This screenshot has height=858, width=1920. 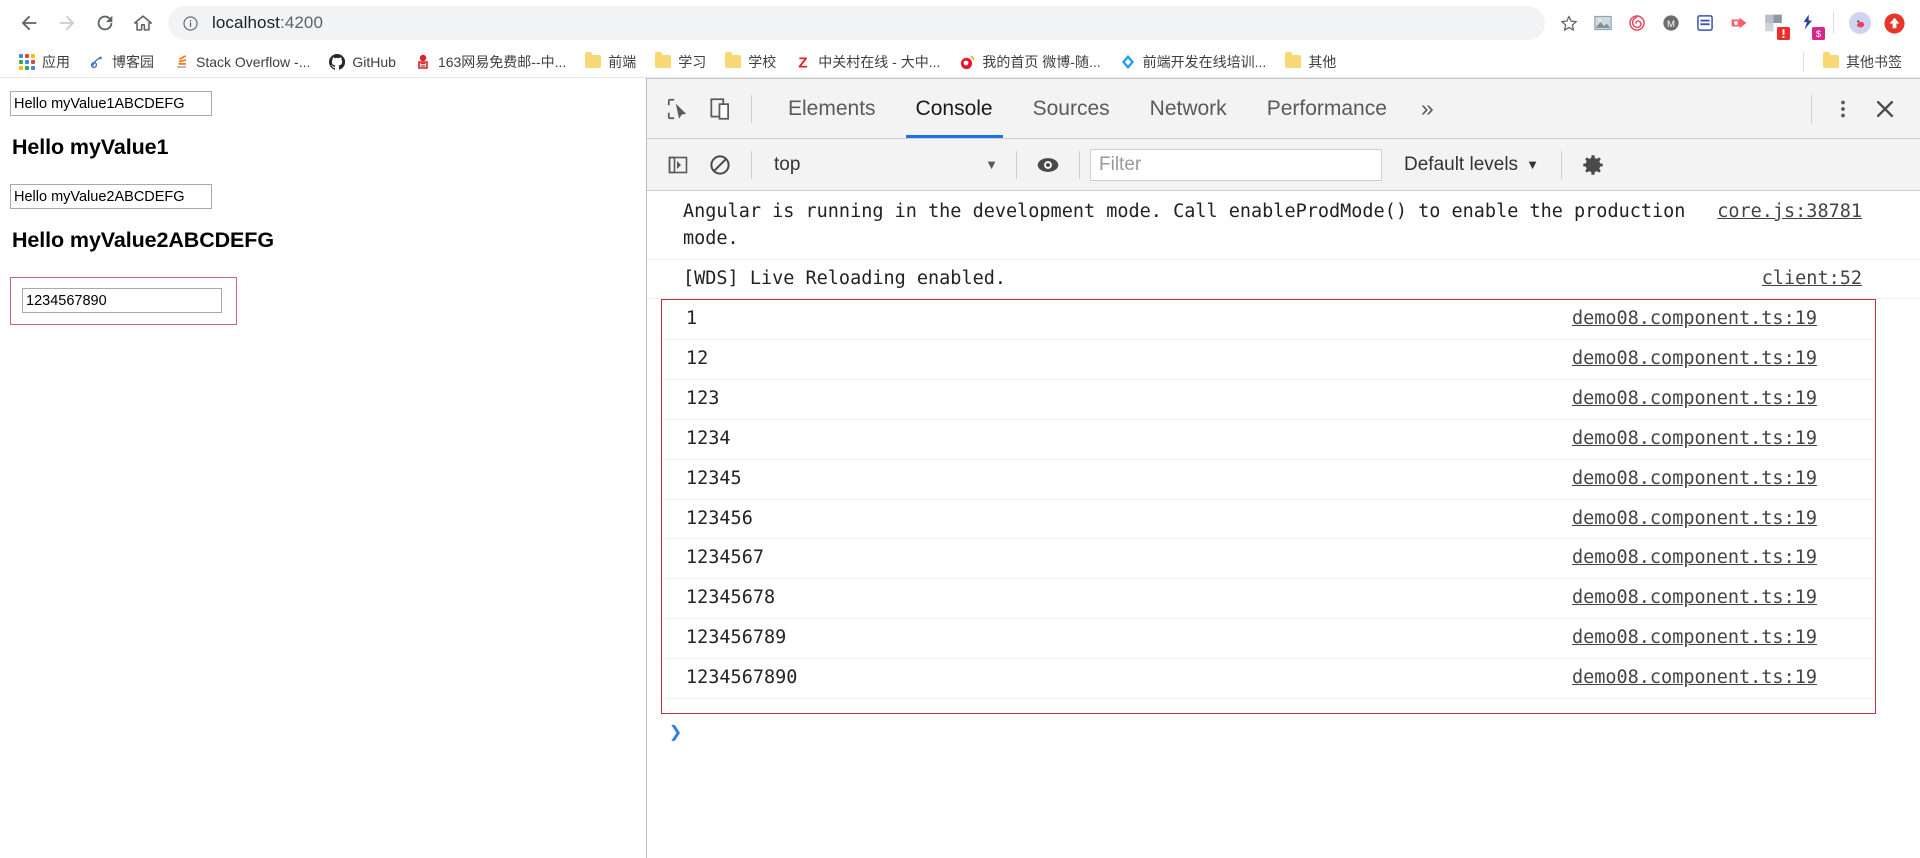 What do you see at coordinates (954, 108) in the screenshot?
I see `tab-console: Console` at bounding box center [954, 108].